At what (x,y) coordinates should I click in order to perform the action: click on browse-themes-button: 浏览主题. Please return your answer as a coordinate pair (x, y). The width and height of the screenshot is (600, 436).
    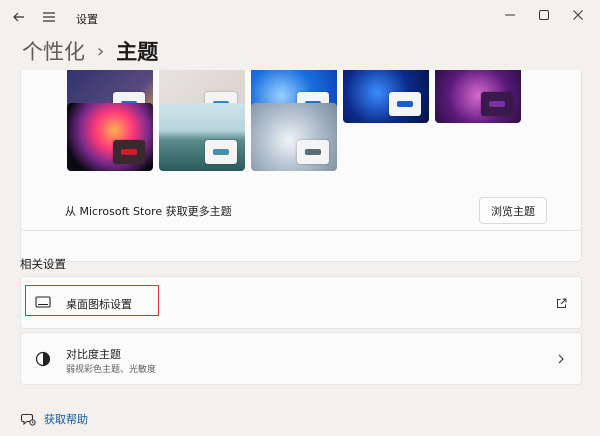
    Looking at the image, I should click on (513, 210).